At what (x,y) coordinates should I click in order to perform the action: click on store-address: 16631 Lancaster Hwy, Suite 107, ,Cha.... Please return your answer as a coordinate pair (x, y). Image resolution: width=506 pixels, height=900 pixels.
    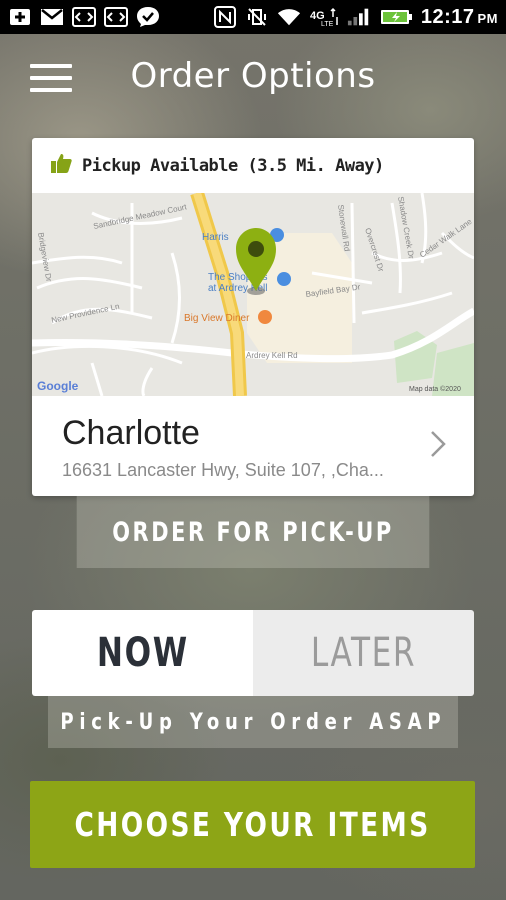
    Looking at the image, I should click on (223, 470).